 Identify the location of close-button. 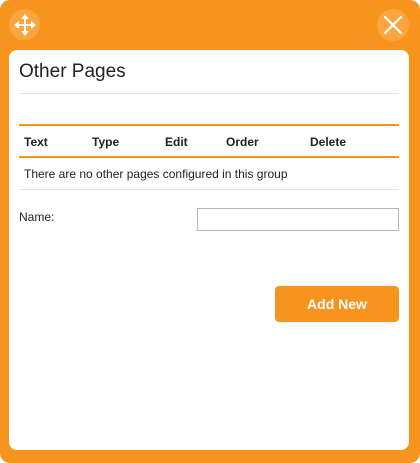
(393, 25).